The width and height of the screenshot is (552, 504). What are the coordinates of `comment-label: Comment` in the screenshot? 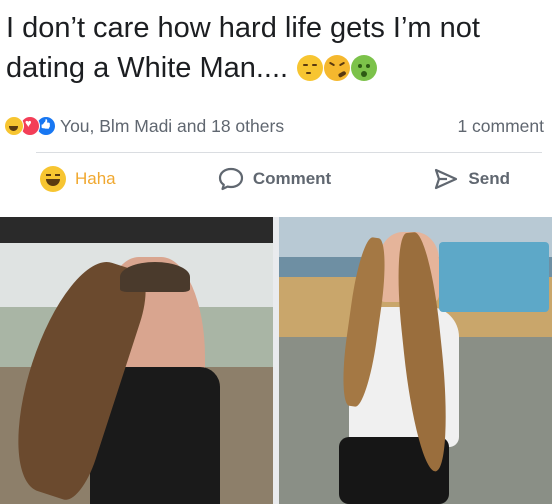 It's located at (292, 178).